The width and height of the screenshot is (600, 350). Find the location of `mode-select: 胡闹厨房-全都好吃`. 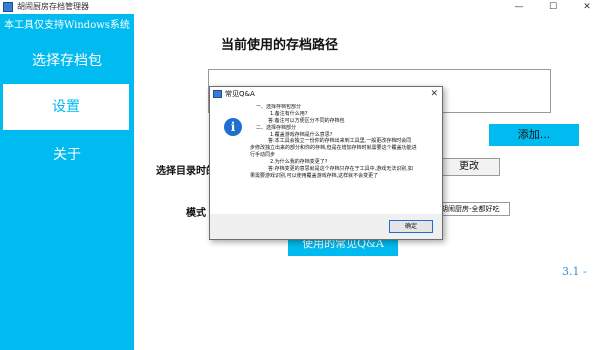

mode-select: 胡闹厨房-全都好吃 is located at coordinates (474, 209).